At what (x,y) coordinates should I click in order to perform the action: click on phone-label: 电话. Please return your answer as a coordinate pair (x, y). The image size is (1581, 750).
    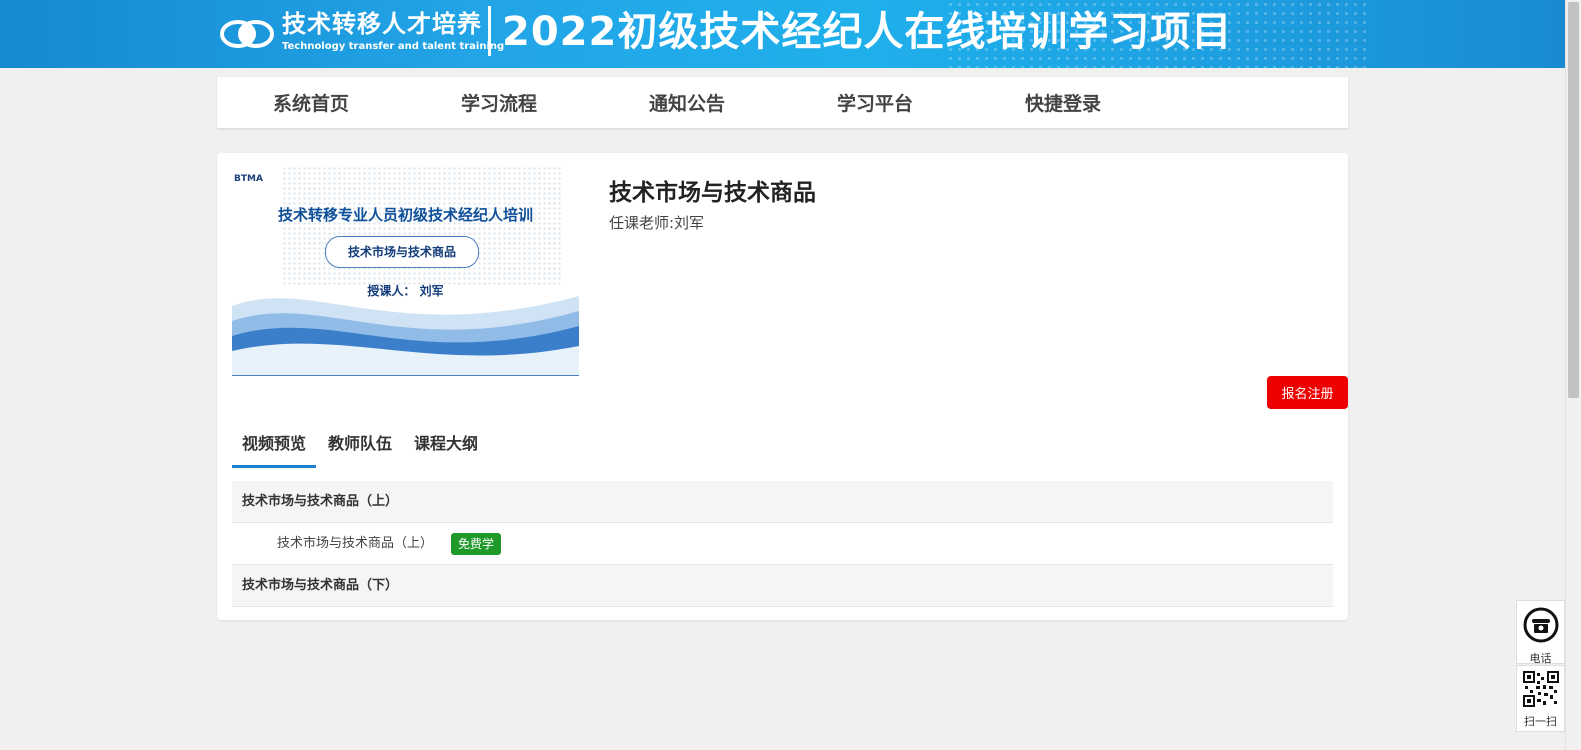
    Looking at the image, I should click on (1540, 658).